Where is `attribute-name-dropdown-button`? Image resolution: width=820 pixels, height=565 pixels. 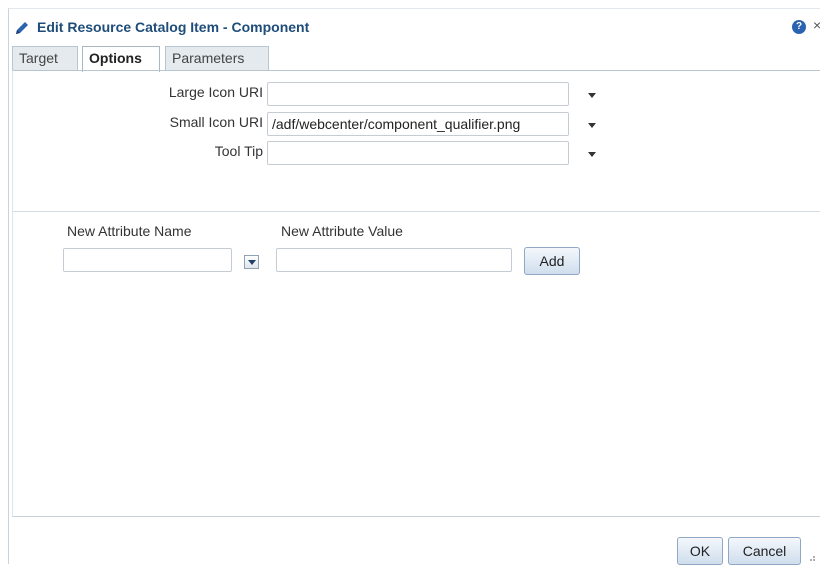 attribute-name-dropdown-button is located at coordinates (251, 262).